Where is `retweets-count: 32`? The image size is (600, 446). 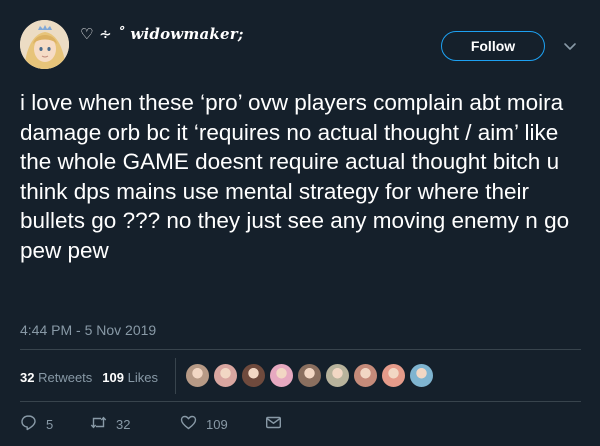 retweets-count: 32 is located at coordinates (27, 377).